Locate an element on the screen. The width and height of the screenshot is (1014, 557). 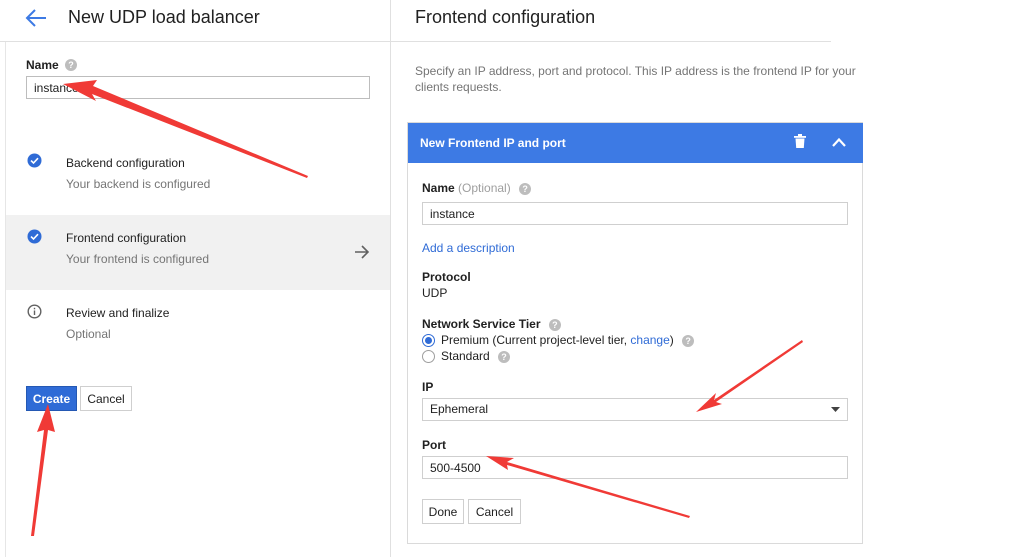
arrow-right-icon is located at coordinates (362, 252).